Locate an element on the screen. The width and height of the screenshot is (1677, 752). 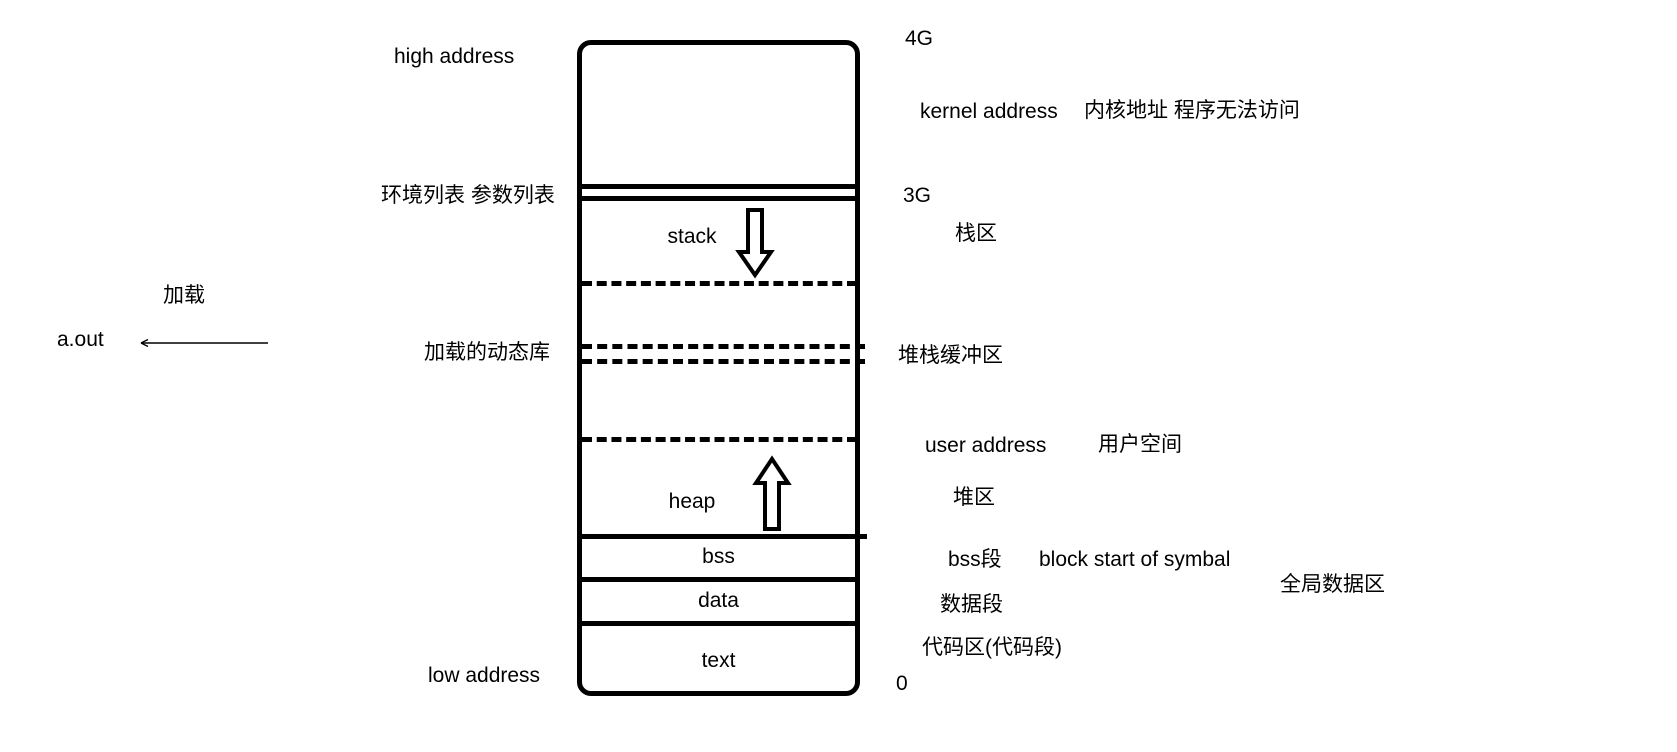
label-loaded-dynamic-lib: 加载的动态库 is located at coordinates (487, 352).